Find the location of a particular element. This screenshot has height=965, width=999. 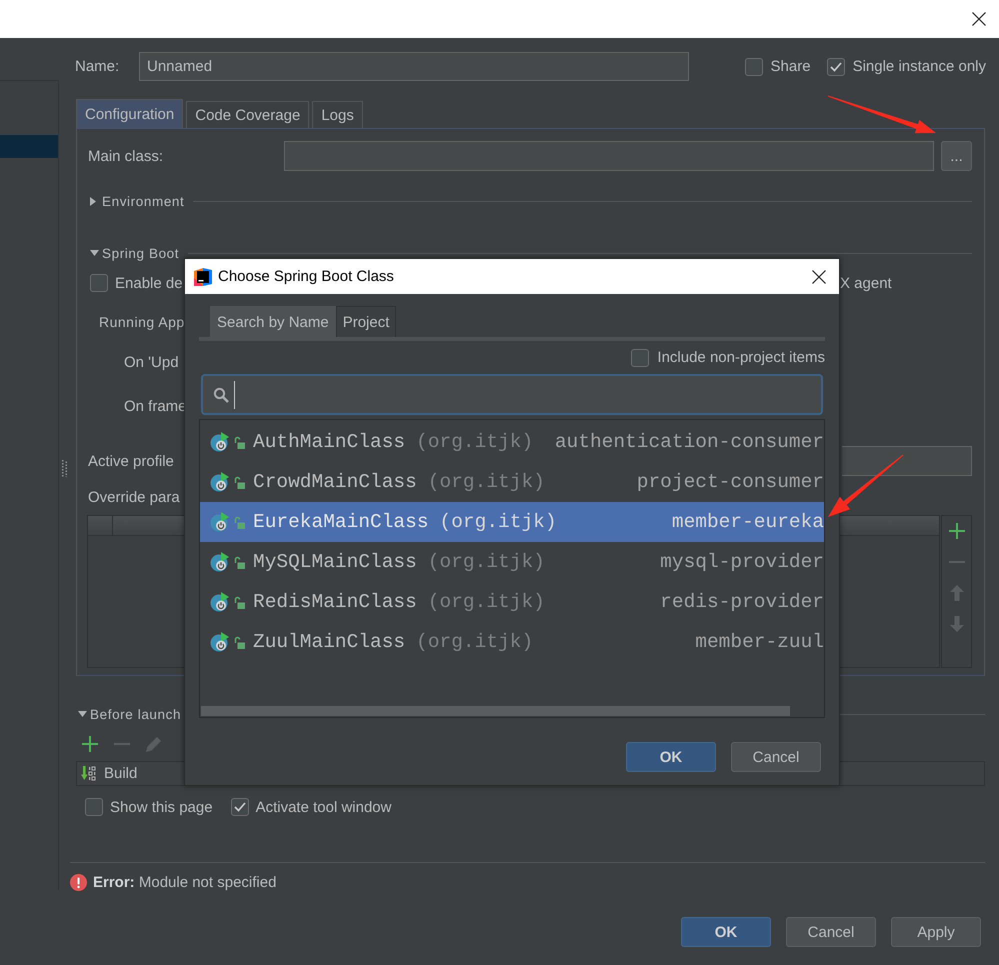

search-field is located at coordinates (512, 394).